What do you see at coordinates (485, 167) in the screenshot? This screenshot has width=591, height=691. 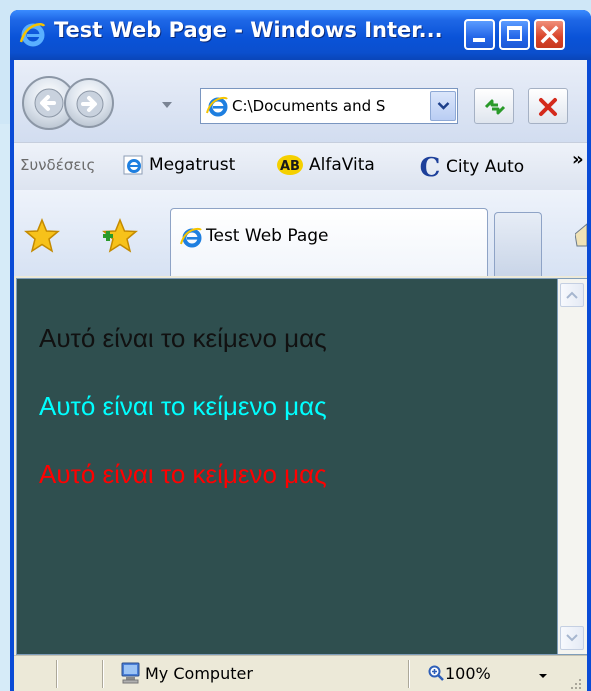 I see `link-city-auto-label: City Auto` at bounding box center [485, 167].